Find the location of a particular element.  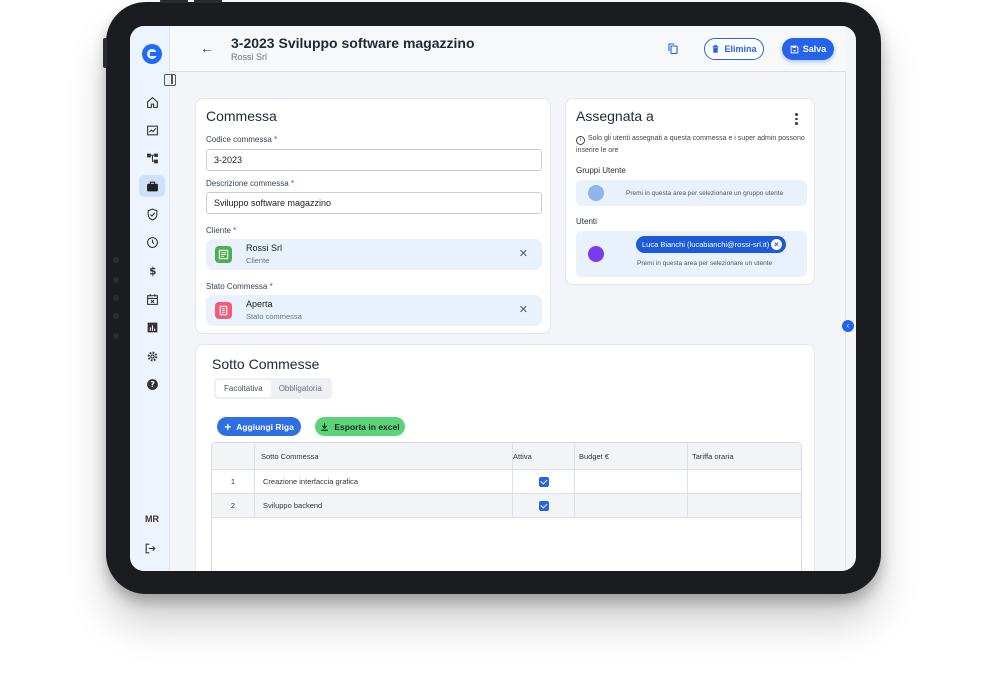

row-name: Sviluppo backend is located at coordinates (384, 505).